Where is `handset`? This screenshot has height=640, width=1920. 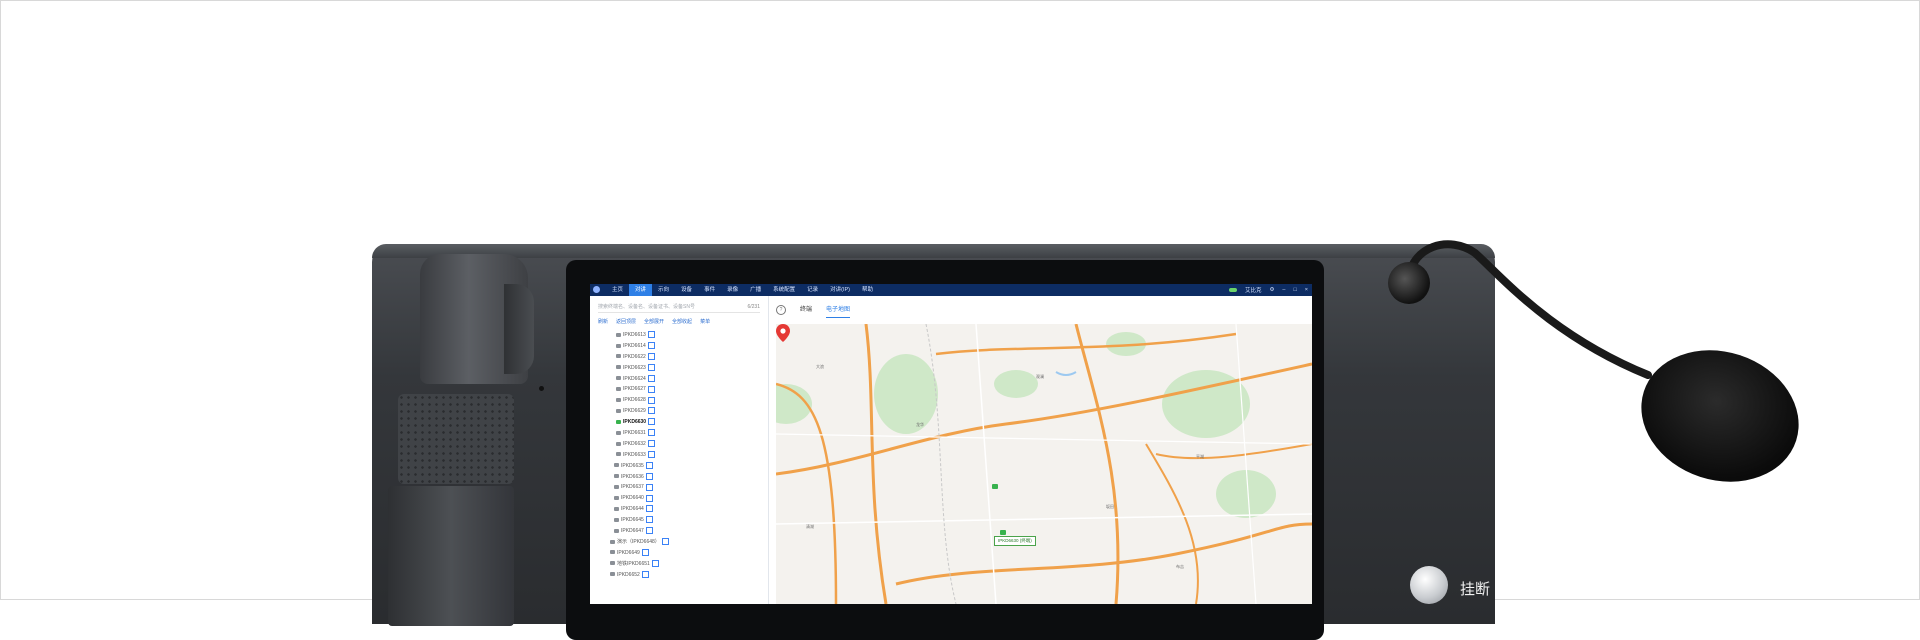
handset is located at coordinates (461, 440).